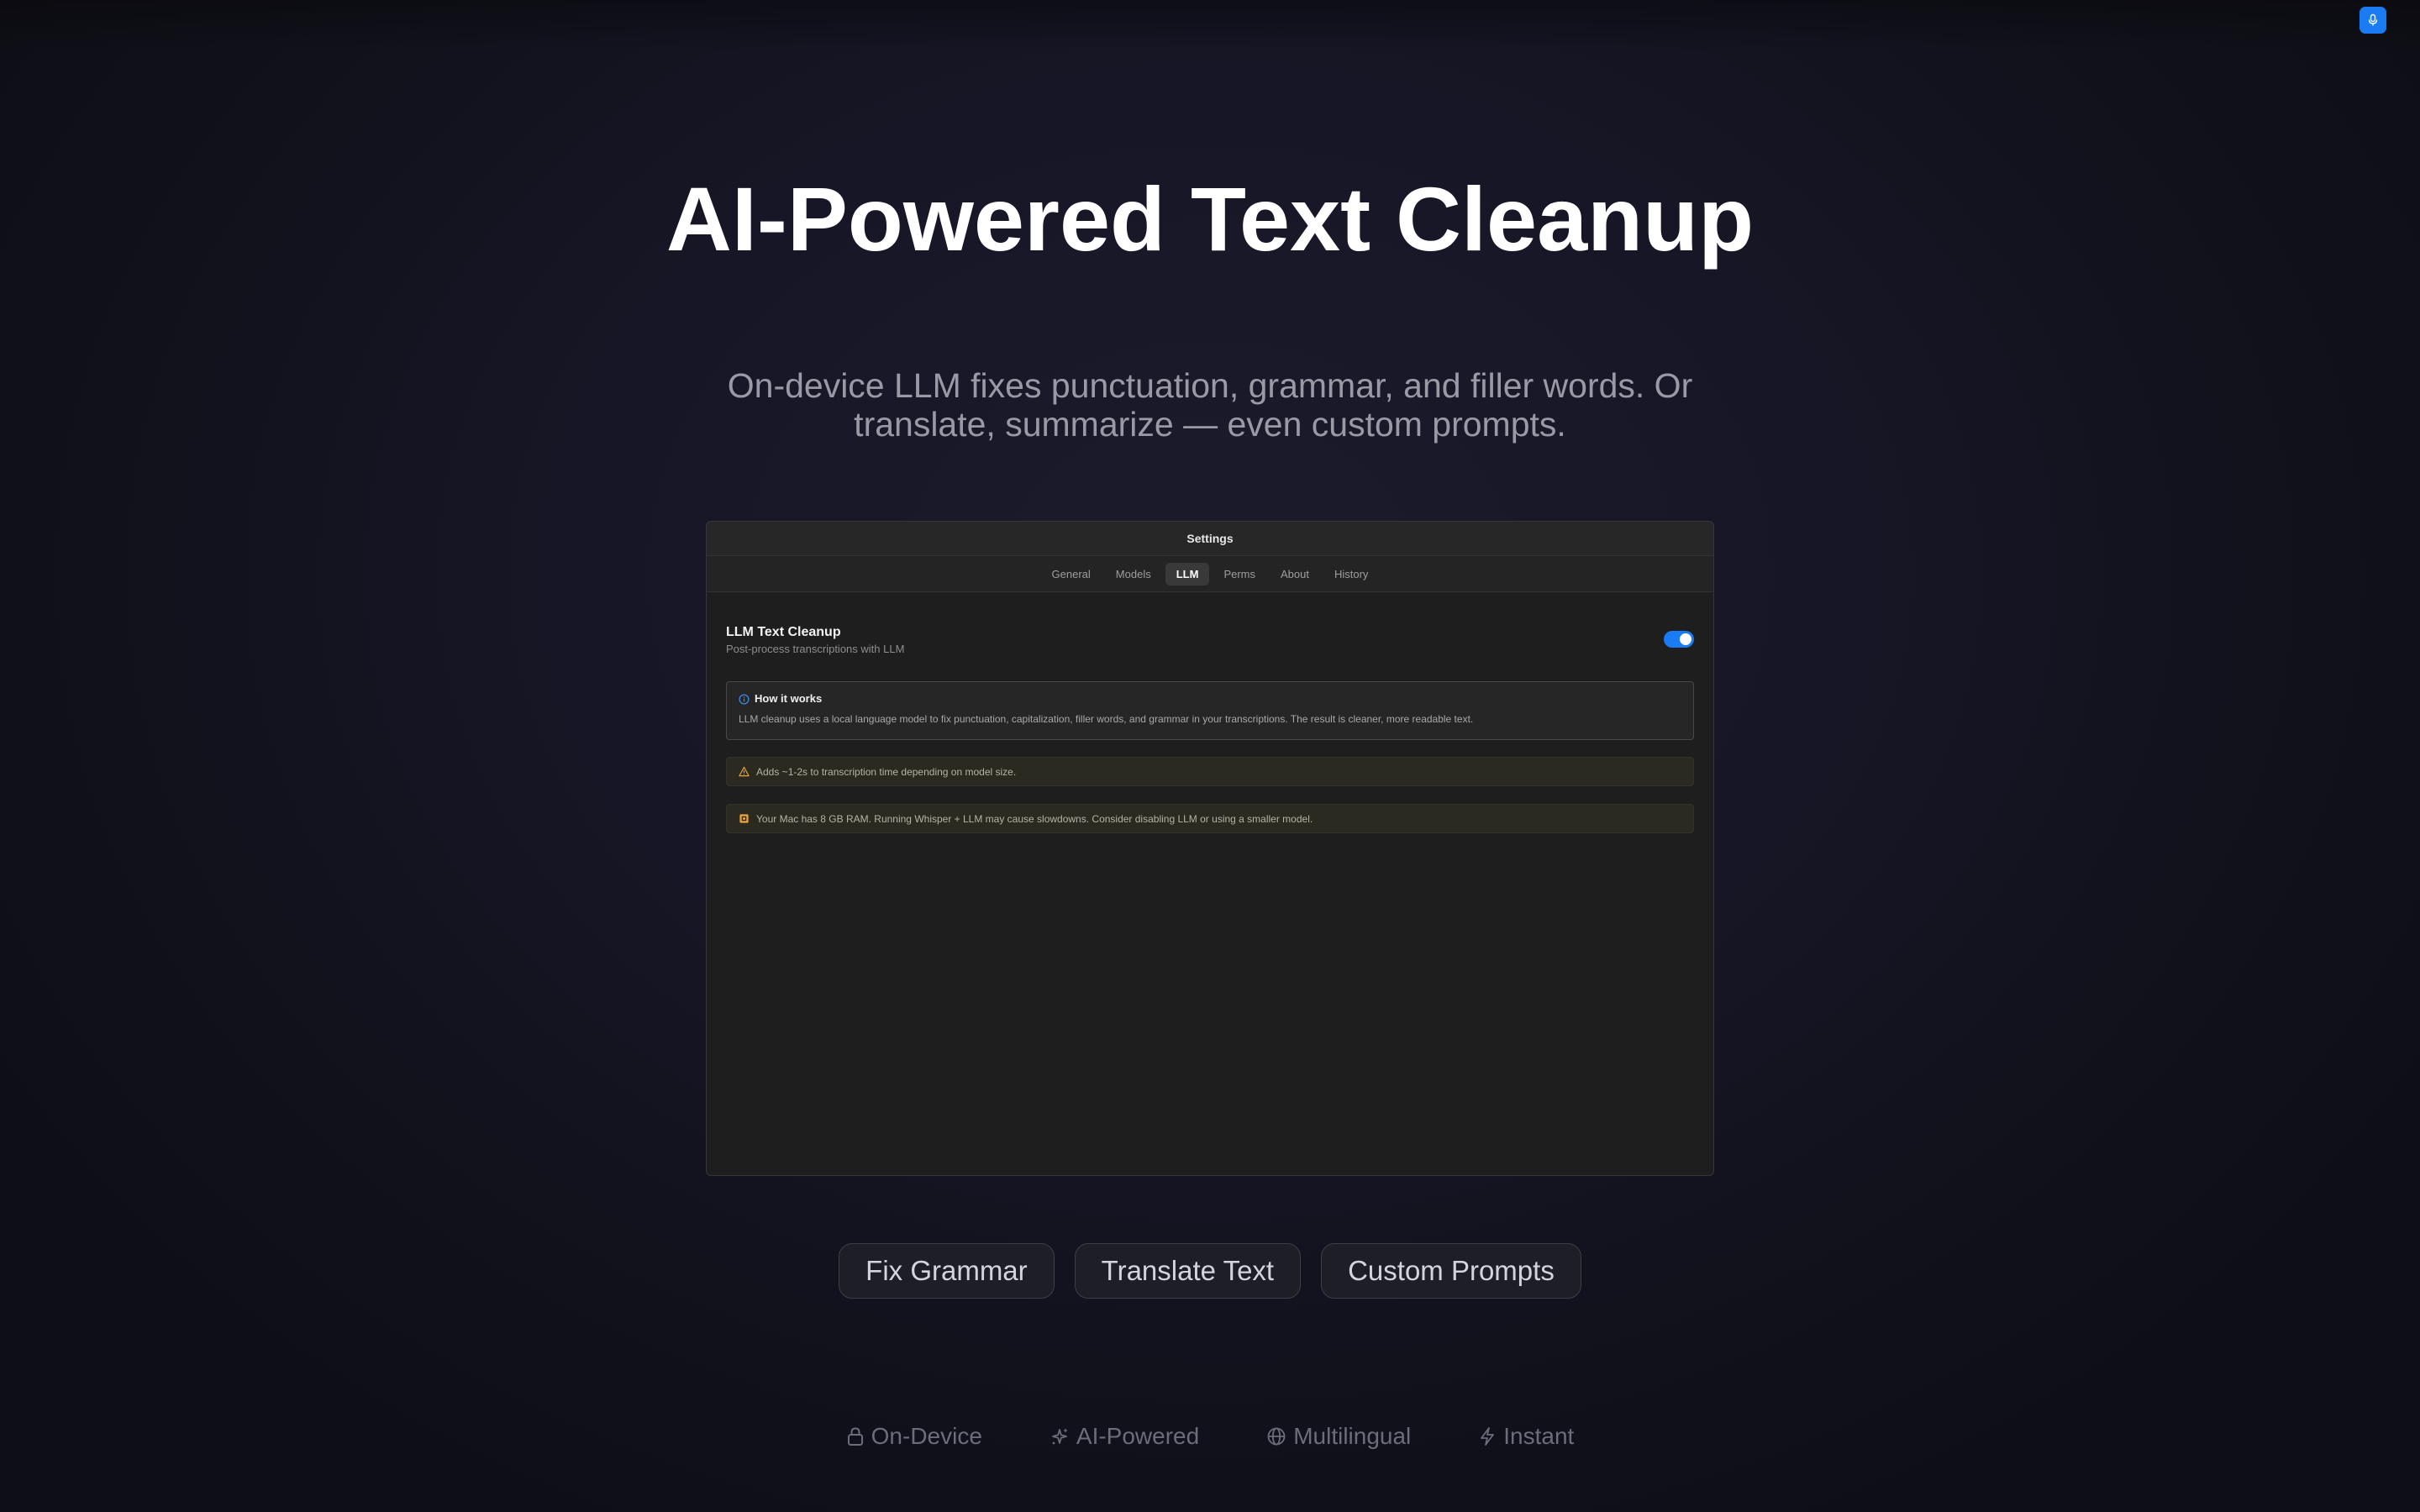 The image size is (2420, 1512). Describe the element at coordinates (744, 699) in the screenshot. I see `info-icon` at that location.